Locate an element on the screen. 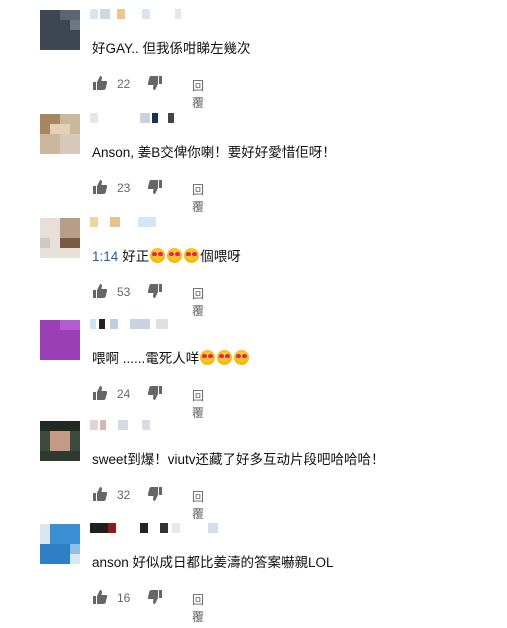 Image resolution: width=507 pixels, height=628 pixels. comment-text: sweet到爆！viutv还藏了好多互动片段吧哈哈哈！ is located at coordinates (238, 459).